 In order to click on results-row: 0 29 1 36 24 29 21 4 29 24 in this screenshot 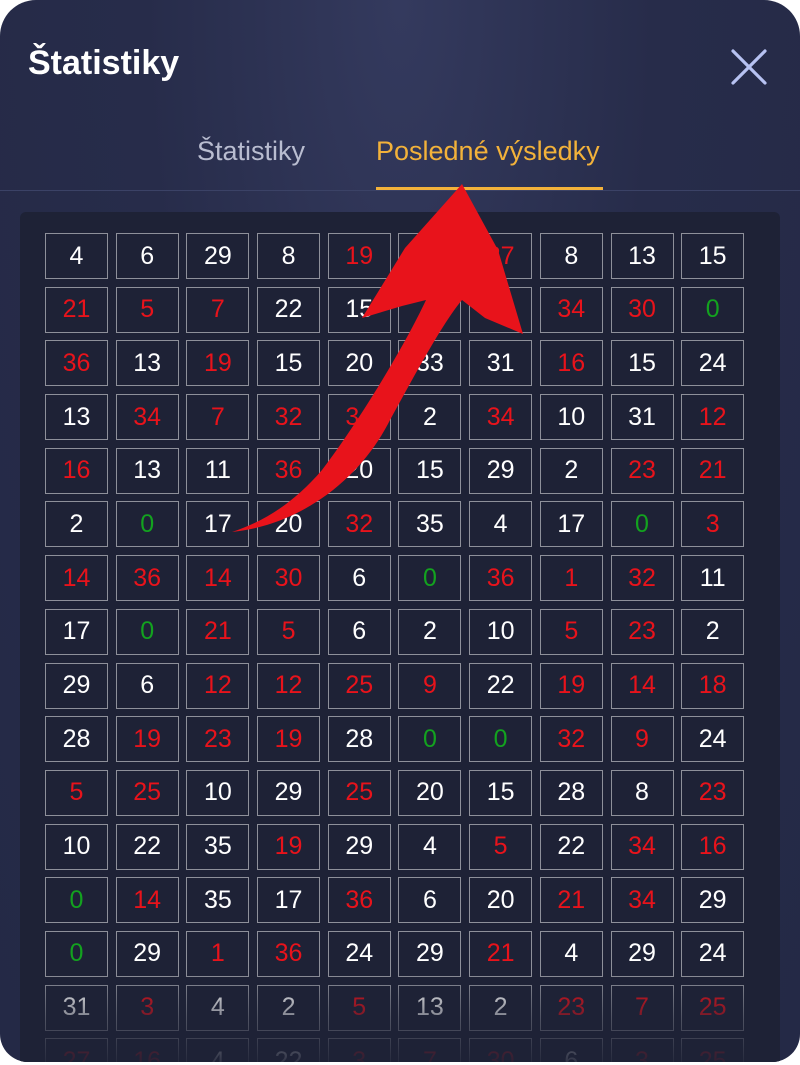, I will do `click(400, 954)`.